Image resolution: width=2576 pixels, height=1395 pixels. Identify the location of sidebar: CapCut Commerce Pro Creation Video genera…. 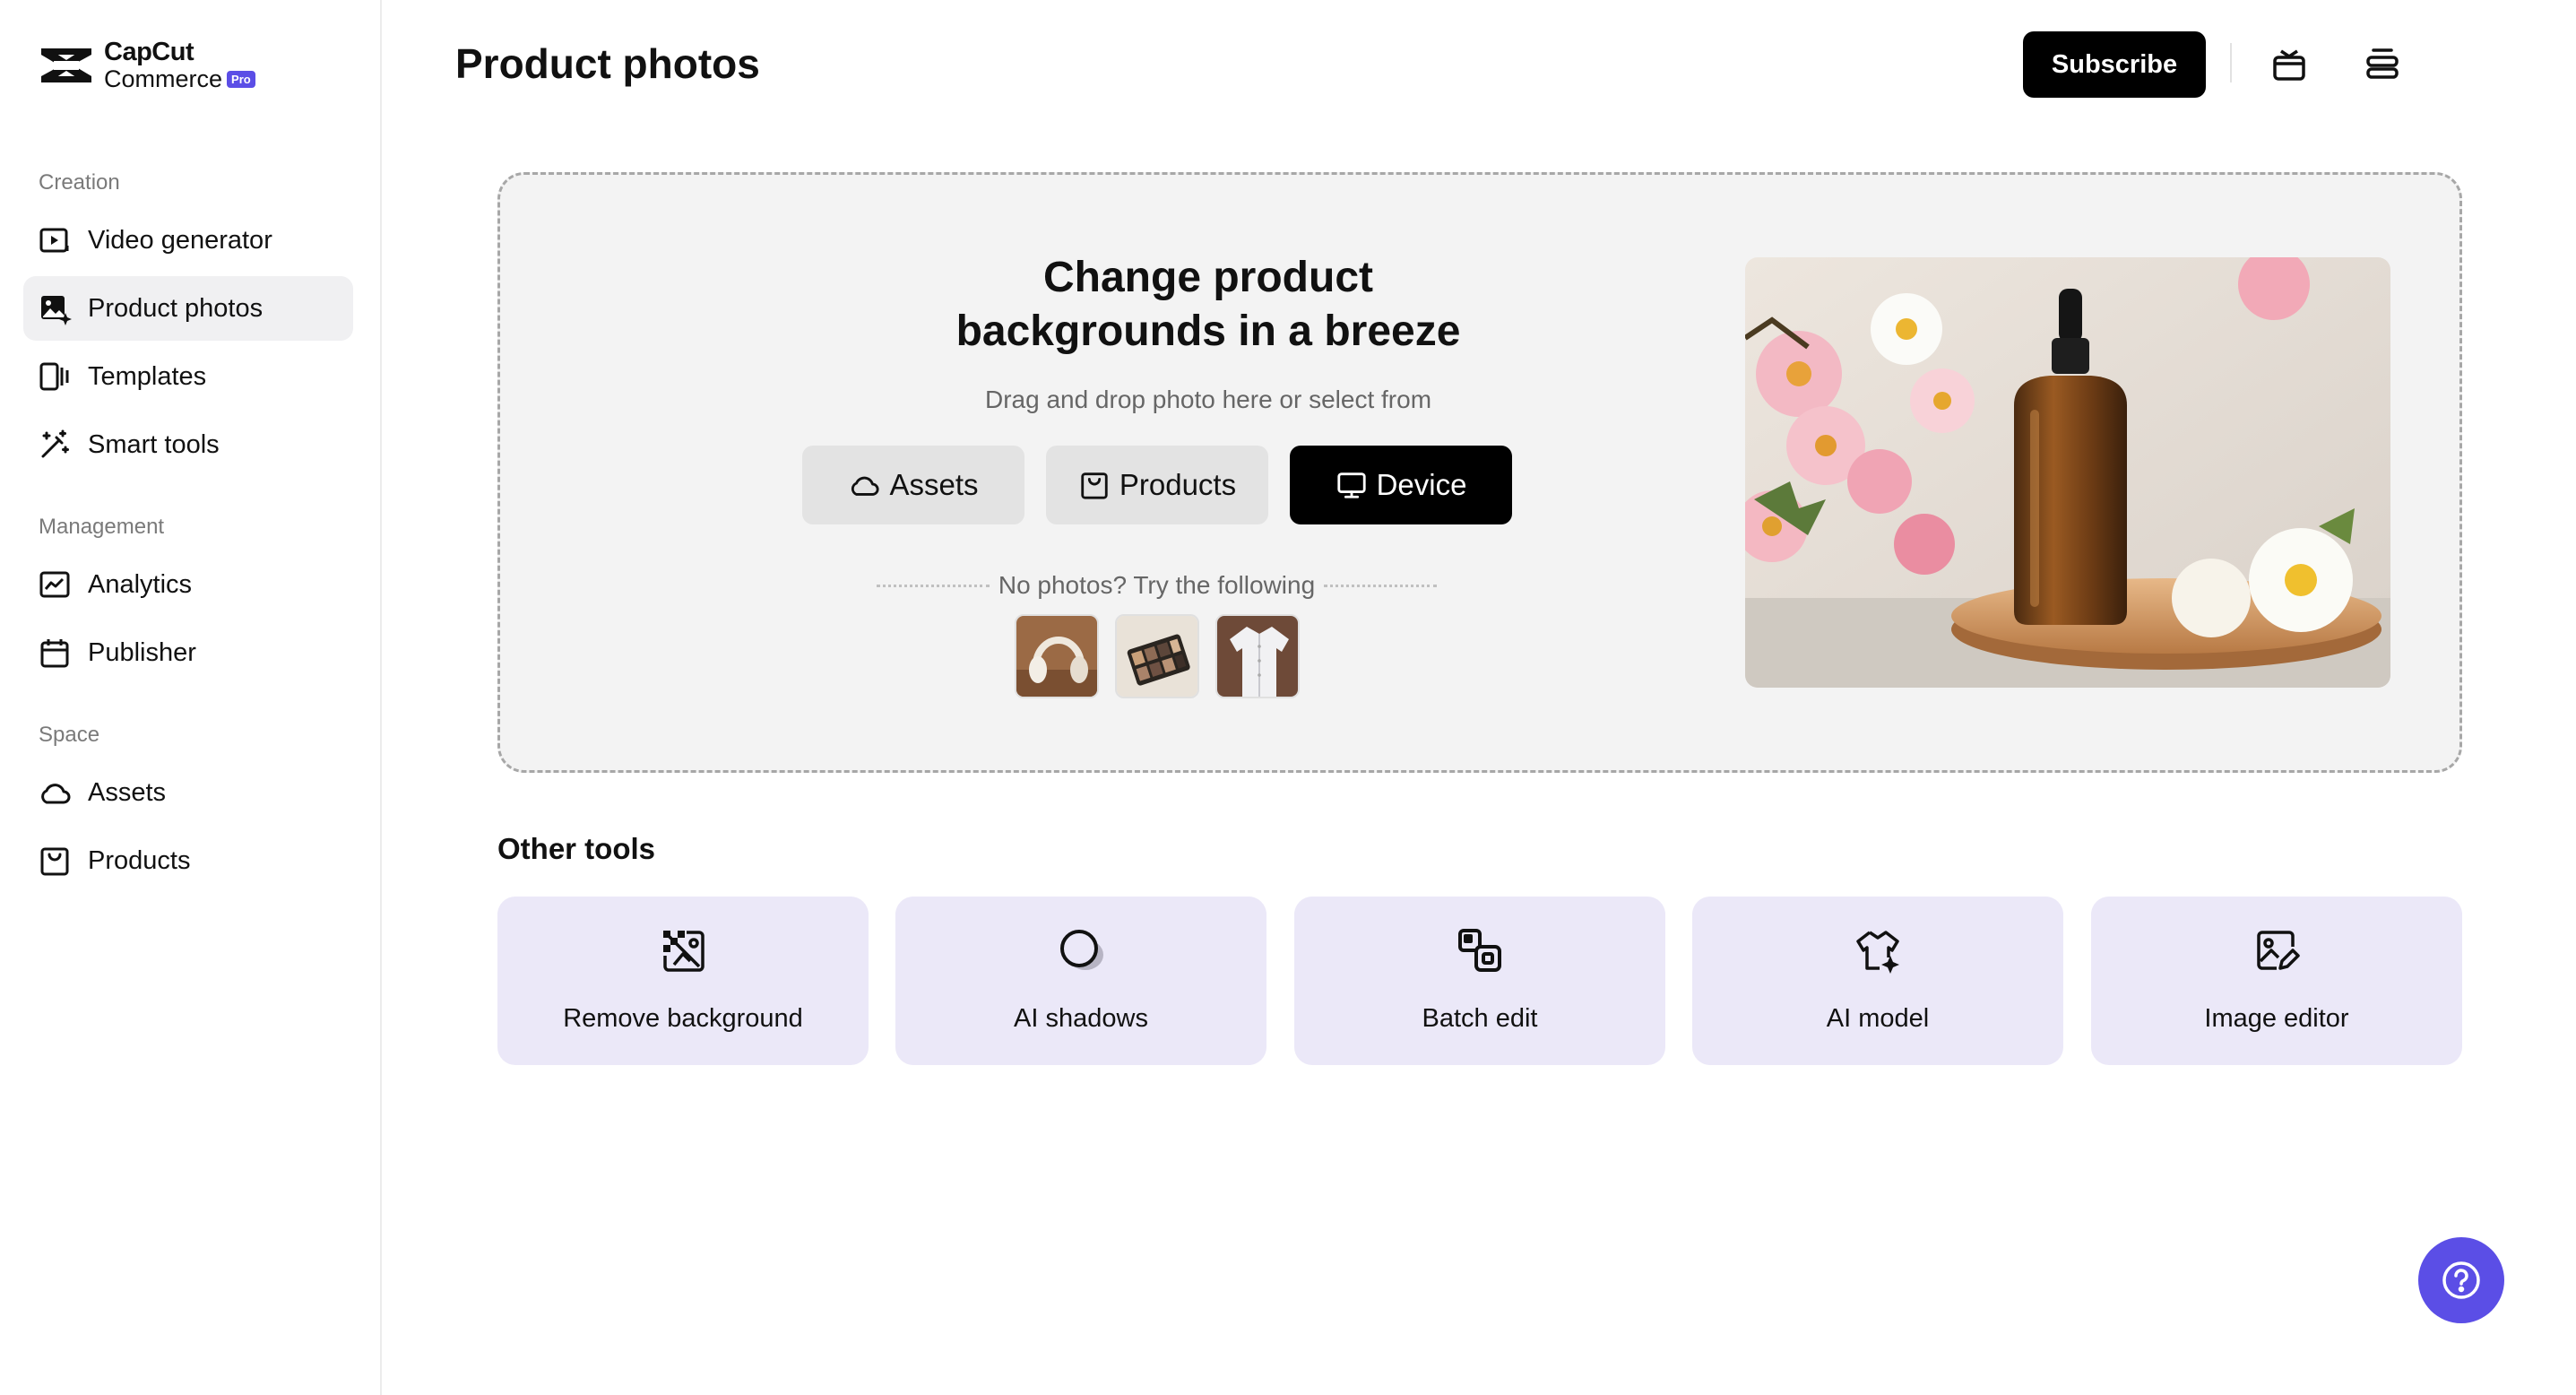
(191, 697).